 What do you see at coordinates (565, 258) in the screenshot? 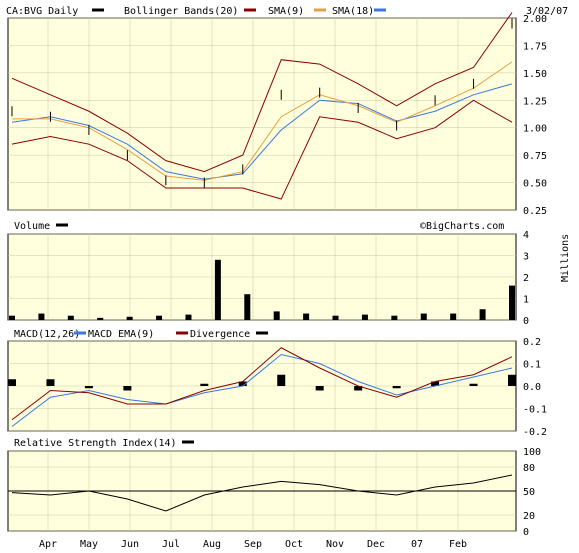
I see `volume-unit-label: Millions` at bounding box center [565, 258].